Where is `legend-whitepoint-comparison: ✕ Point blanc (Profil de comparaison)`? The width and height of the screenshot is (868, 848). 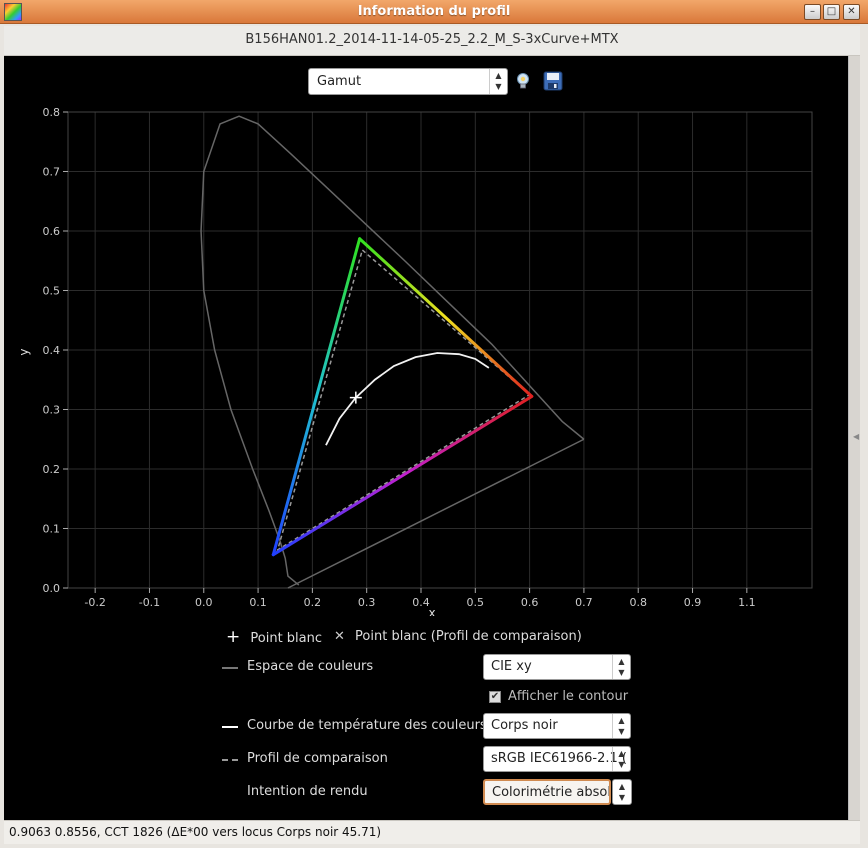 legend-whitepoint-comparison: ✕ Point blanc (Profil de comparaison) is located at coordinates (458, 637).